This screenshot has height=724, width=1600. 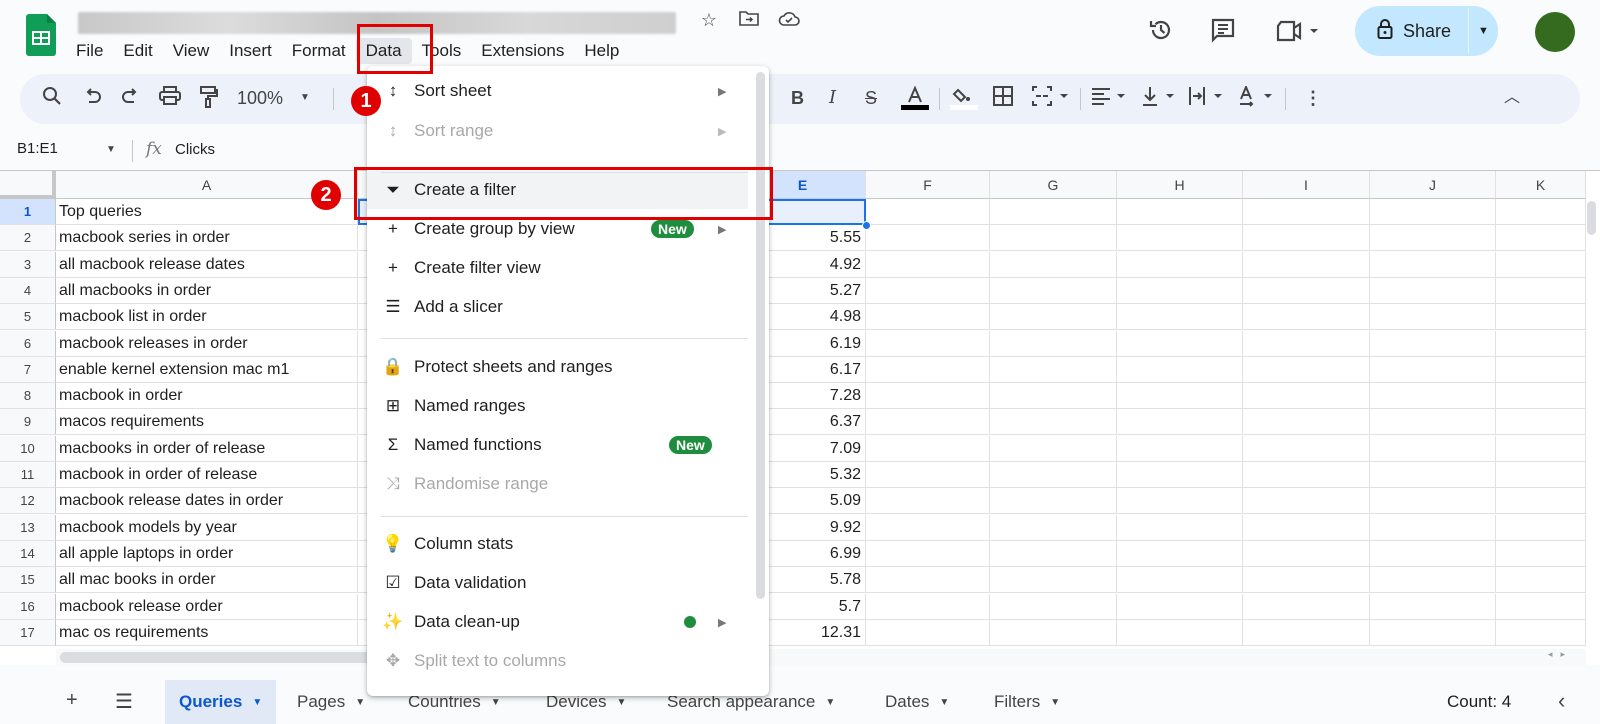 What do you see at coordinates (209, 98) in the screenshot?
I see `paint-format-icon` at bounding box center [209, 98].